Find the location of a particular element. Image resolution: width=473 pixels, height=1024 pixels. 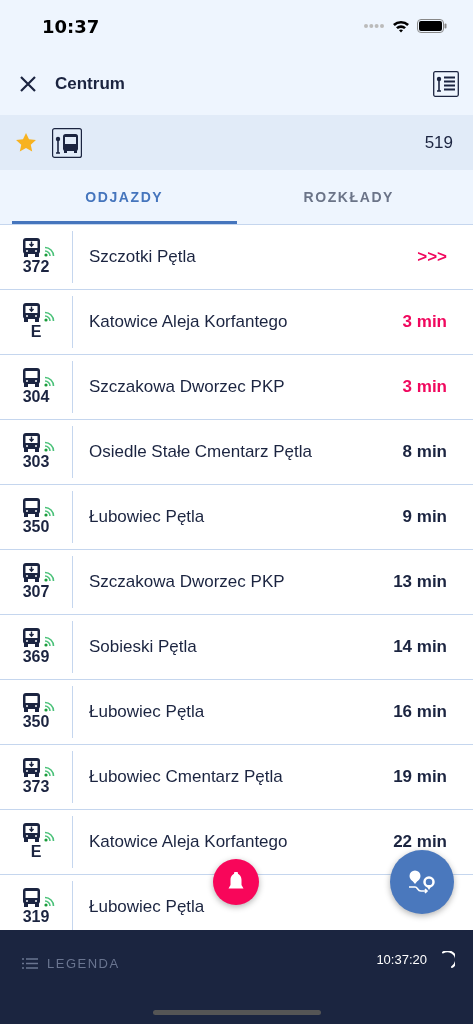

line-number: 372 is located at coordinates (36, 267).